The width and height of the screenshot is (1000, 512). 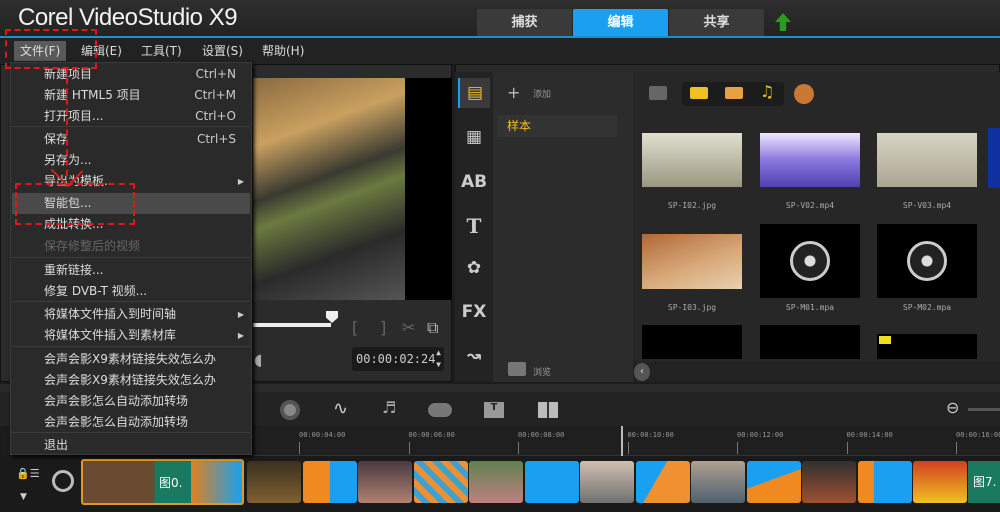 What do you see at coordinates (541, 435) in the screenshot?
I see `ruler-tick-label: 00:00:08:00` at bounding box center [541, 435].